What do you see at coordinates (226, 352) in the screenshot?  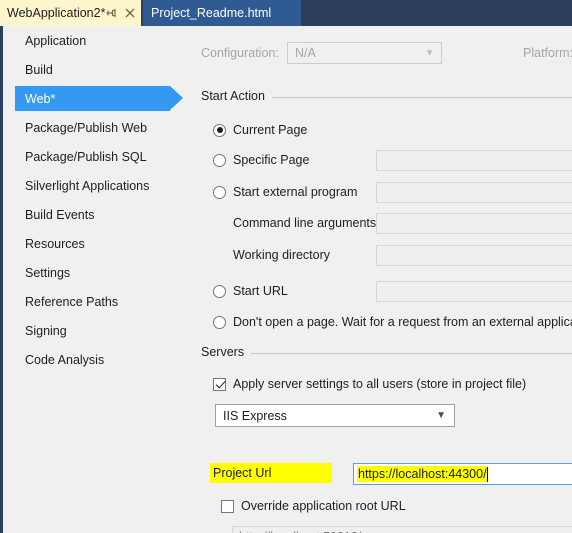 I see `servers-title: Servers` at bounding box center [226, 352].